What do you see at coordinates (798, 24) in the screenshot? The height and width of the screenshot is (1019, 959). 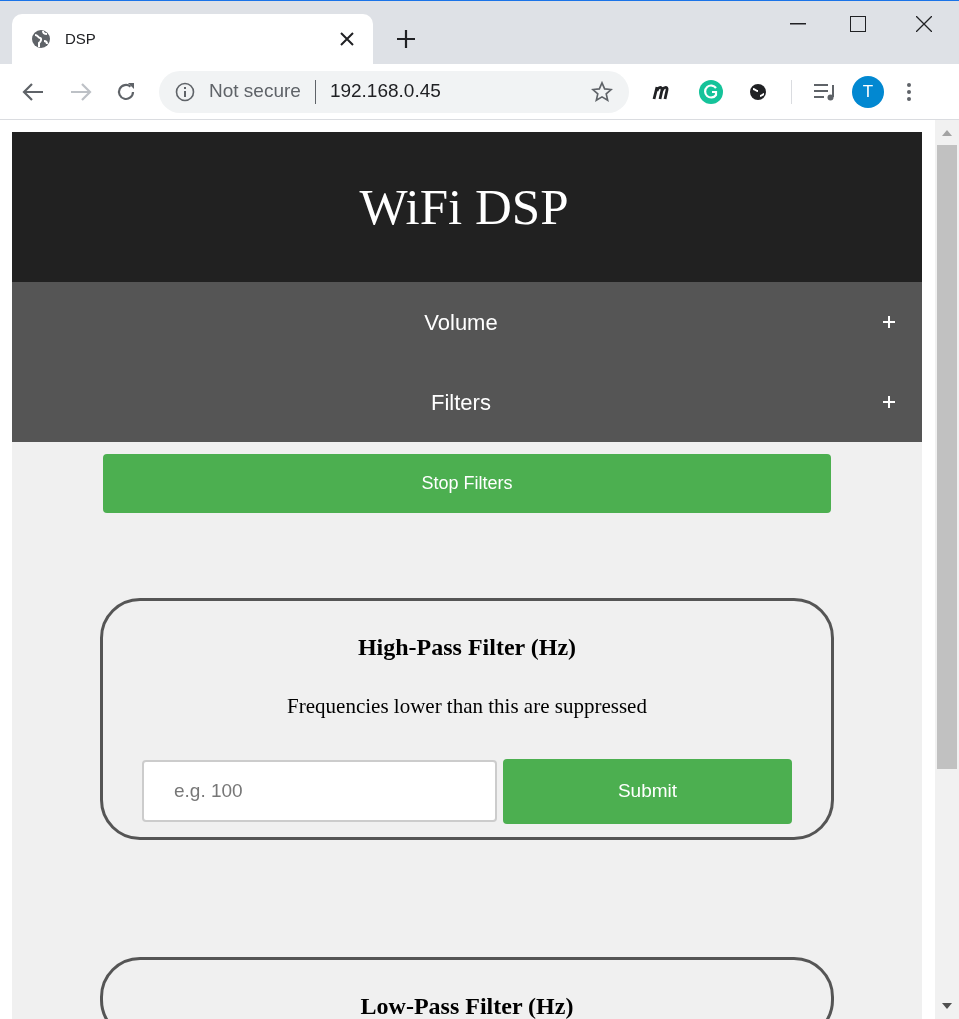 I see `minimize-icon` at bounding box center [798, 24].